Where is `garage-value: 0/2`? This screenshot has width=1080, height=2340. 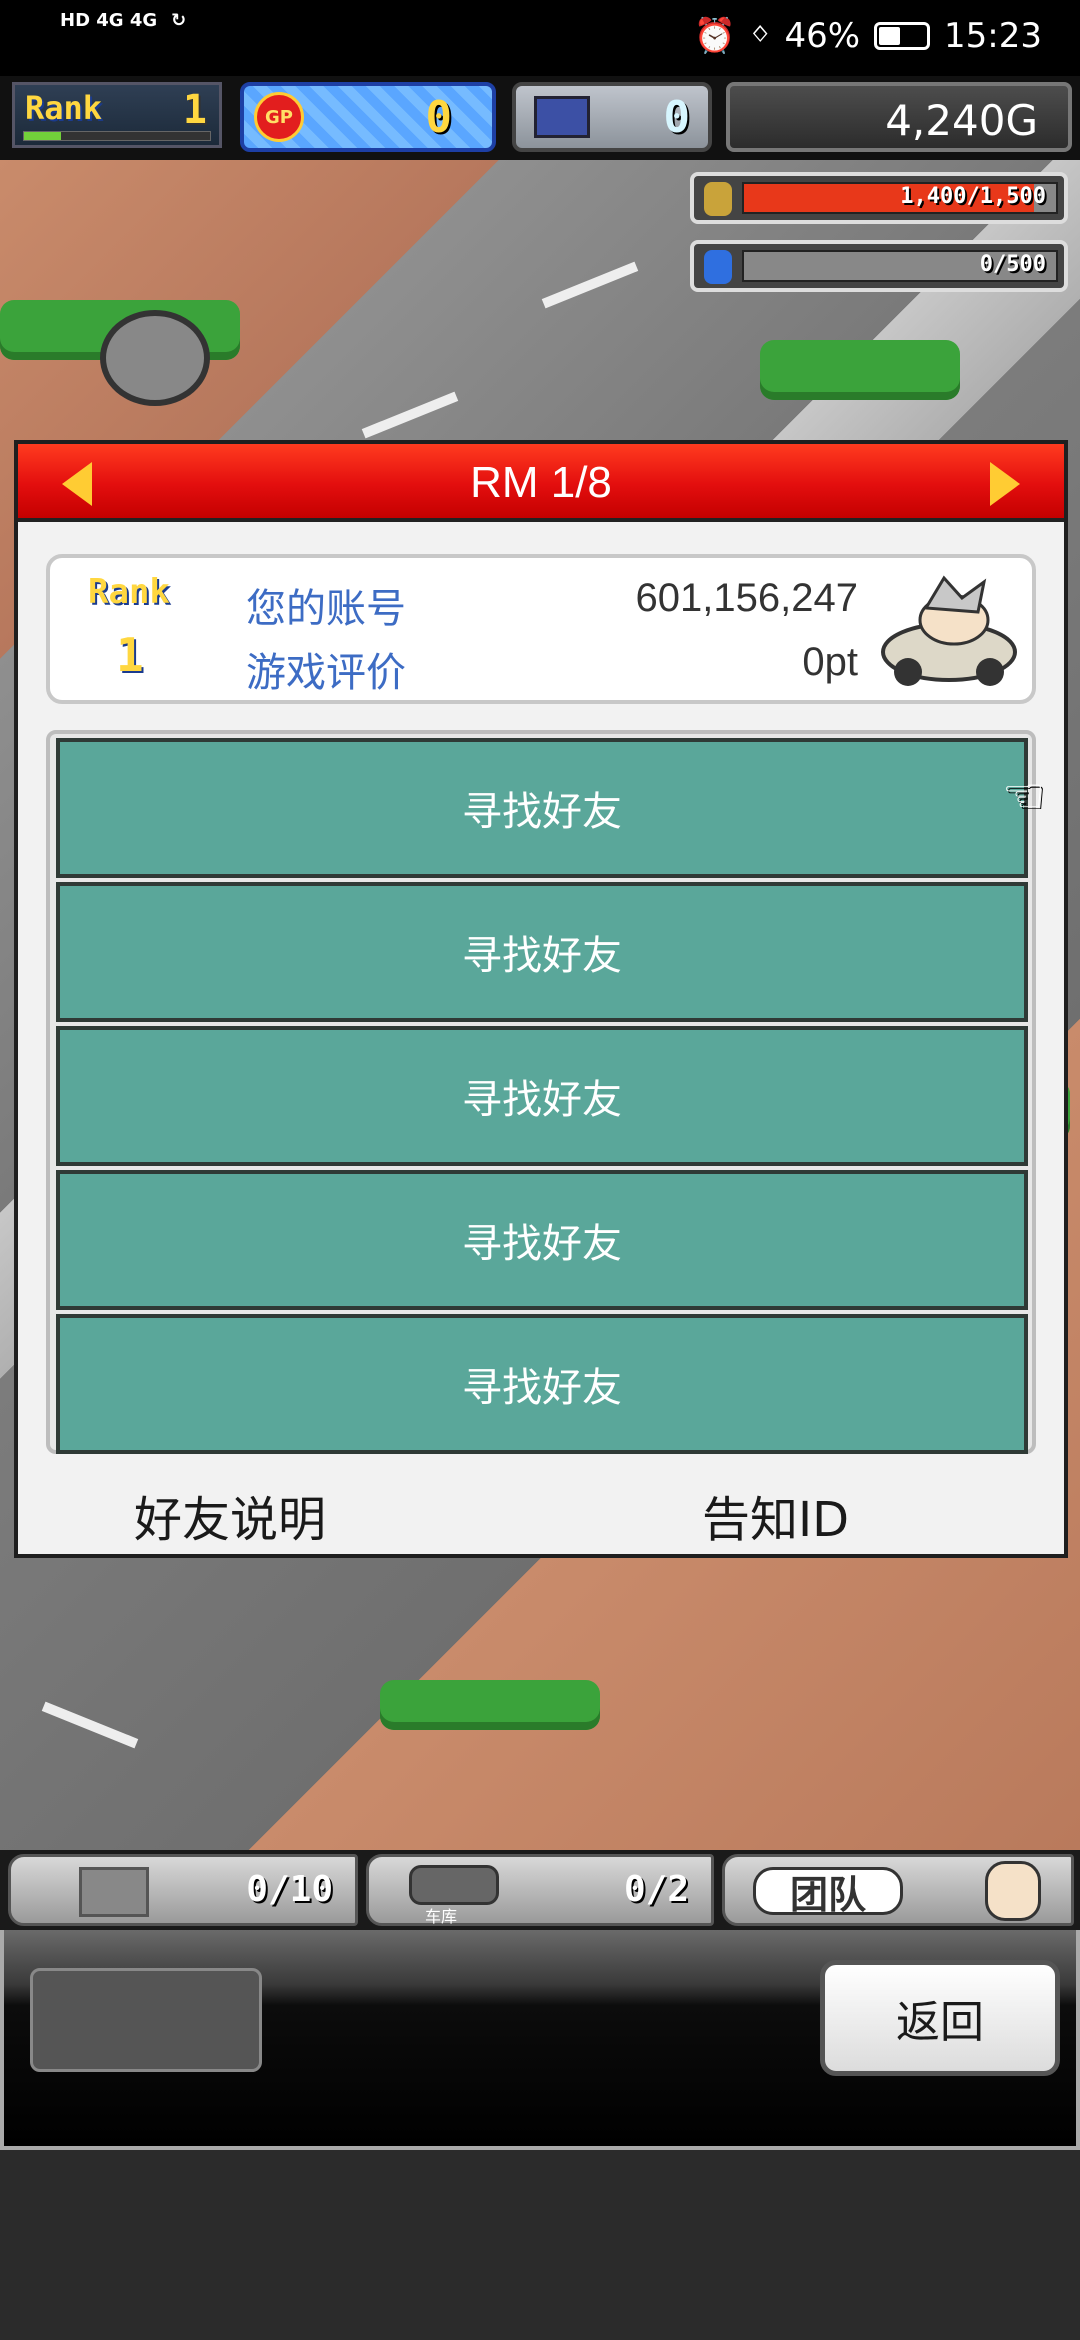 garage-value: 0/2 is located at coordinates (656, 1889).